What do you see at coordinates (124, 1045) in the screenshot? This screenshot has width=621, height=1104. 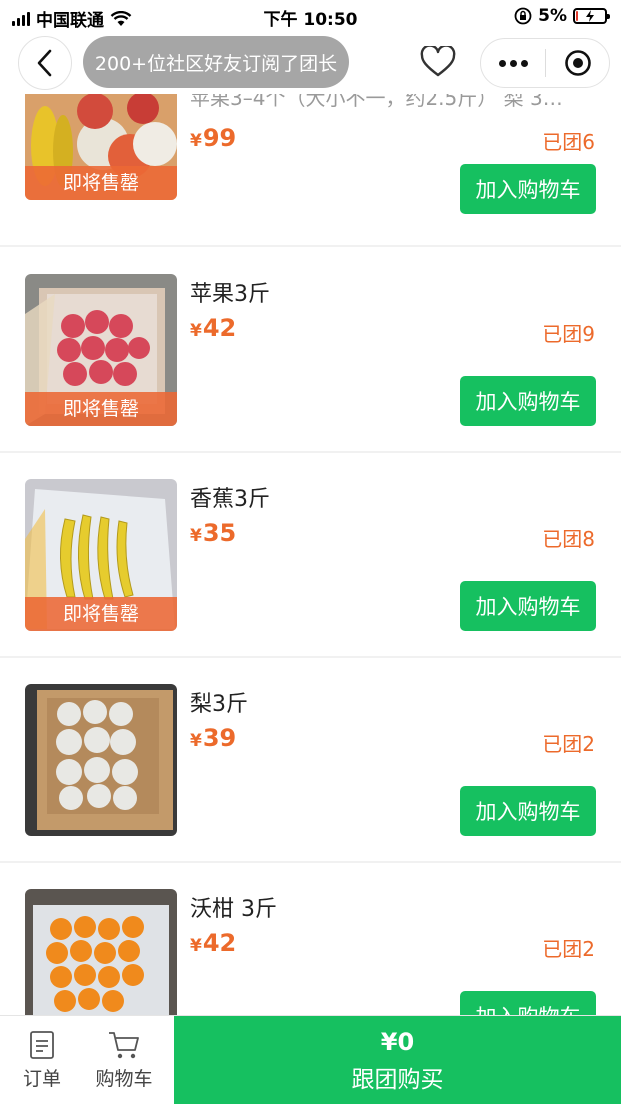 I see `shopping-cart-icon` at bounding box center [124, 1045].